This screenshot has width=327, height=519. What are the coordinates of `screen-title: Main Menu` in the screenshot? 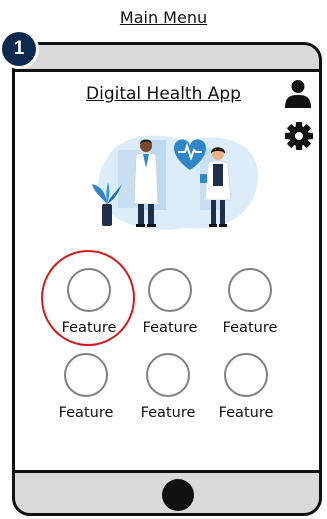 It's located at (163, 17).